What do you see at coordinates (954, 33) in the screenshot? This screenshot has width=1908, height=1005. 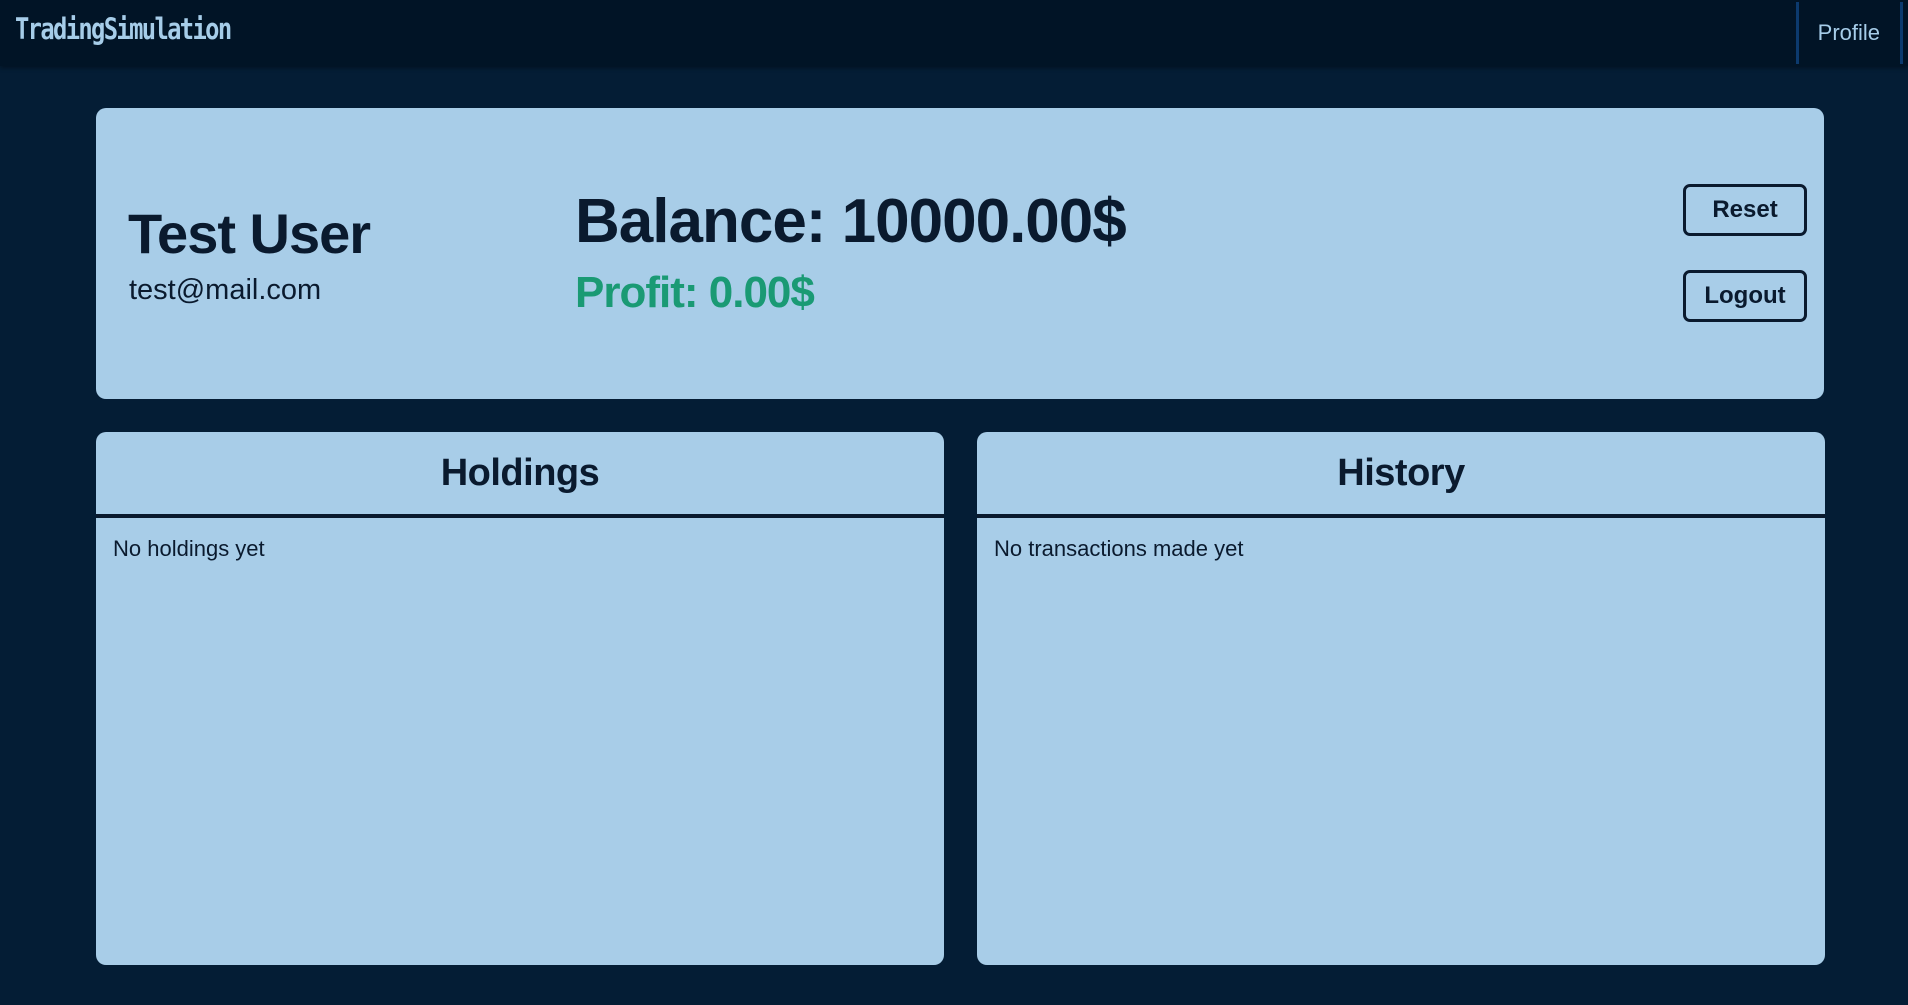 I see `top-navbar: TradingSimulation Profile` at bounding box center [954, 33].